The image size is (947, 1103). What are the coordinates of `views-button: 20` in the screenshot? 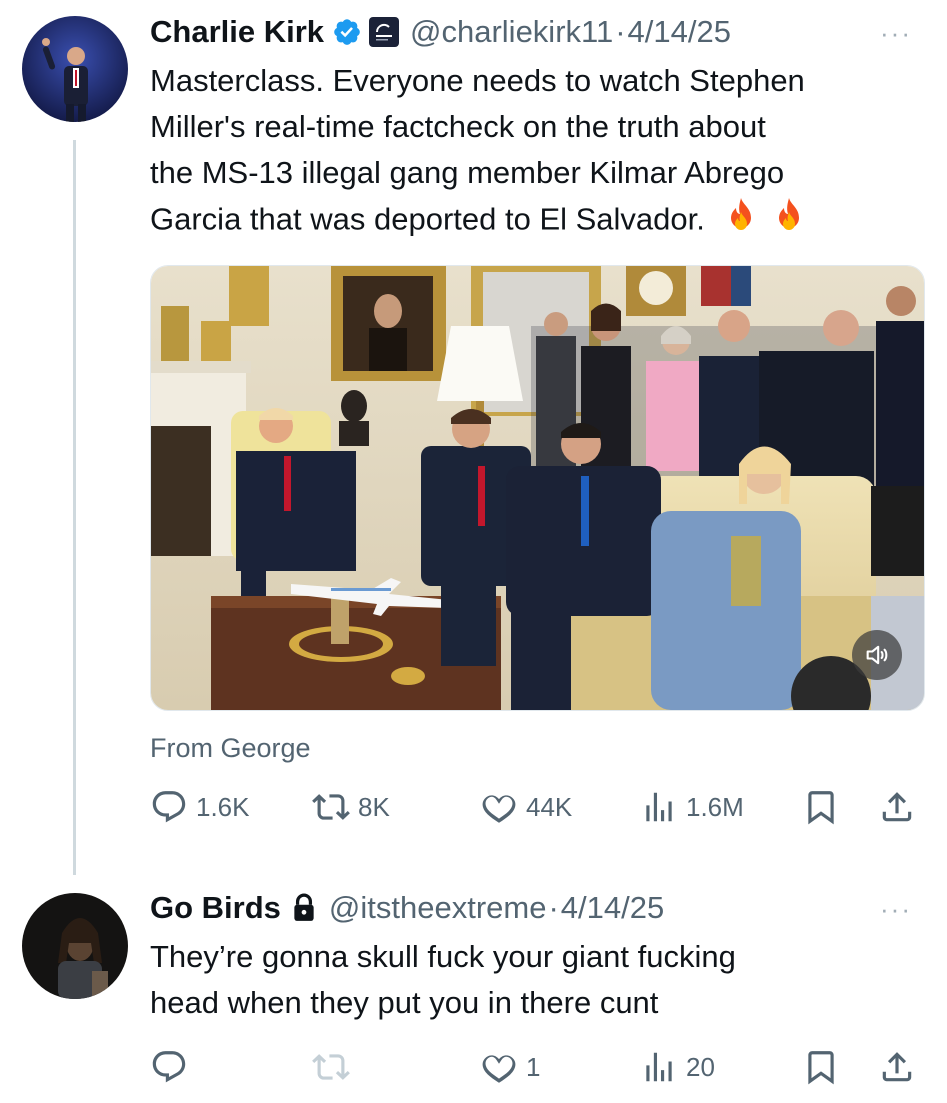 It's located at (677, 1067).